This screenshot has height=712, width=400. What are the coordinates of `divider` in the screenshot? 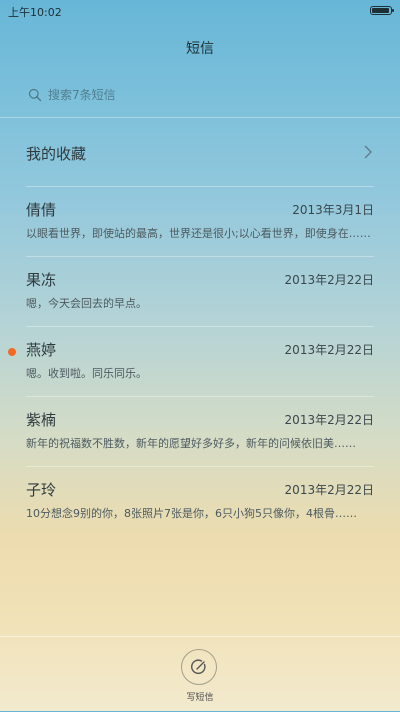 It's located at (200, 117).